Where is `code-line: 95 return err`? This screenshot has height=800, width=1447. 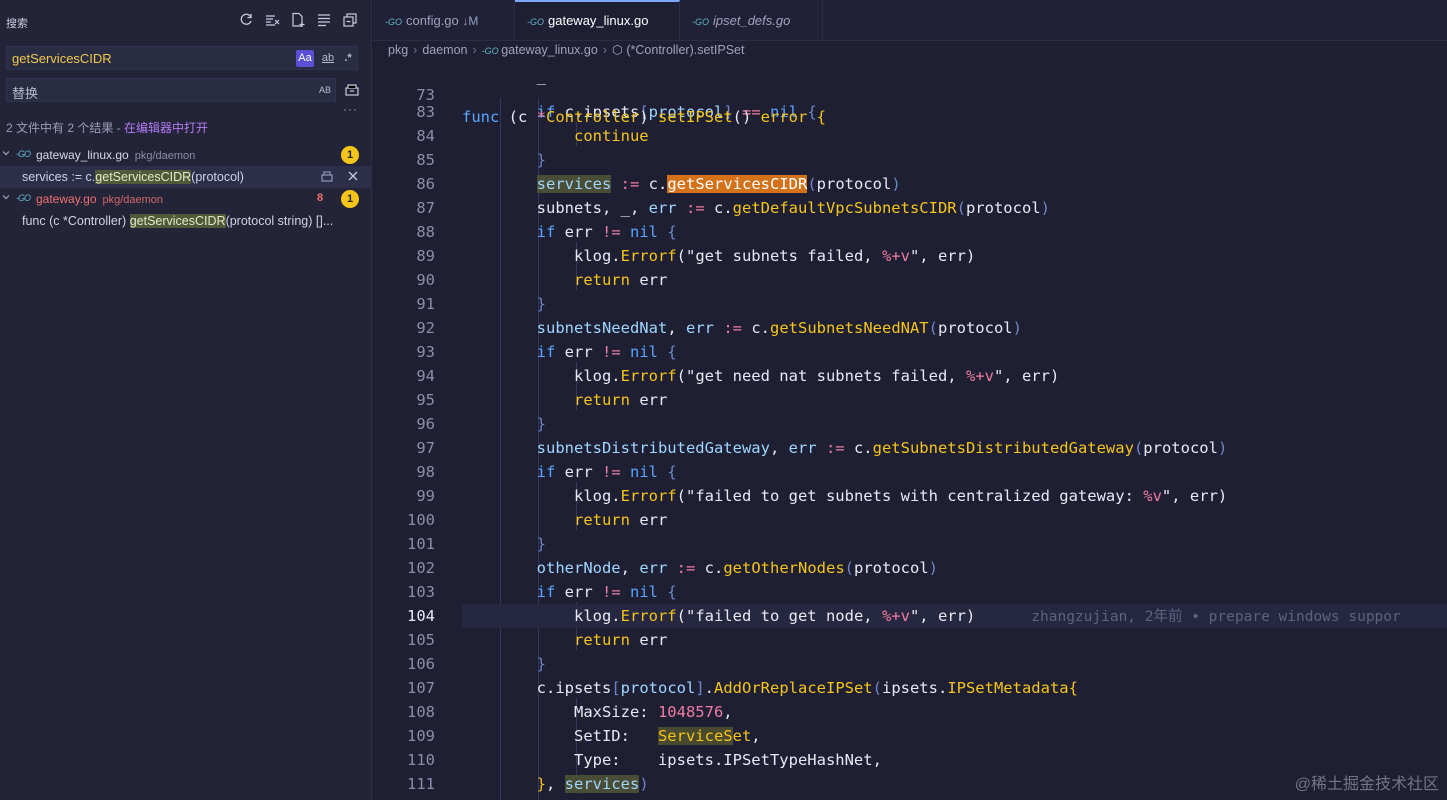
code-line: 95 return err is located at coordinates (910, 400).